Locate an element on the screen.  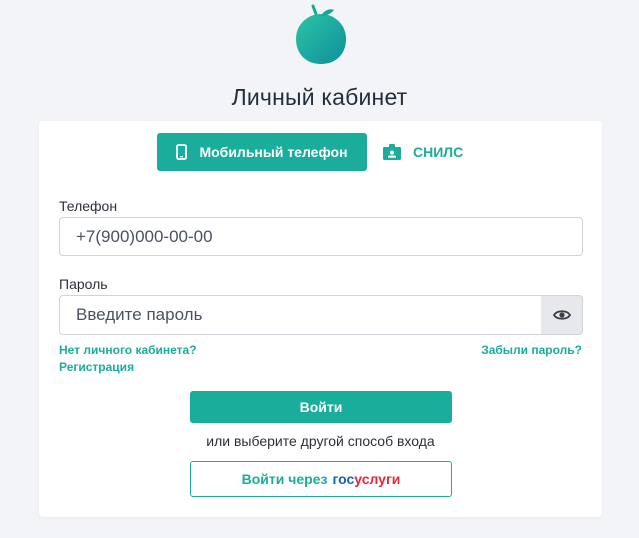
id-card-icon is located at coordinates (392, 152).